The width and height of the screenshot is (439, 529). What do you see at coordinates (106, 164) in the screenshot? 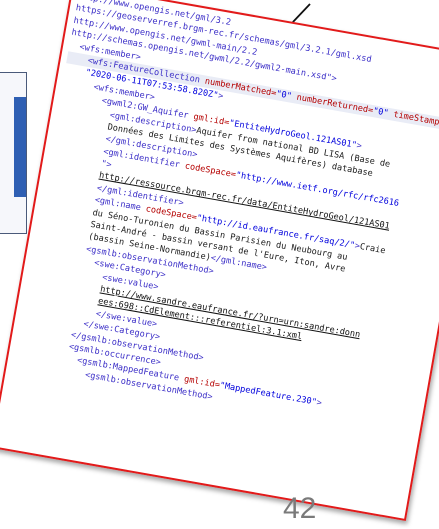
I see `xml-token: ">` at bounding box center [106, 164].